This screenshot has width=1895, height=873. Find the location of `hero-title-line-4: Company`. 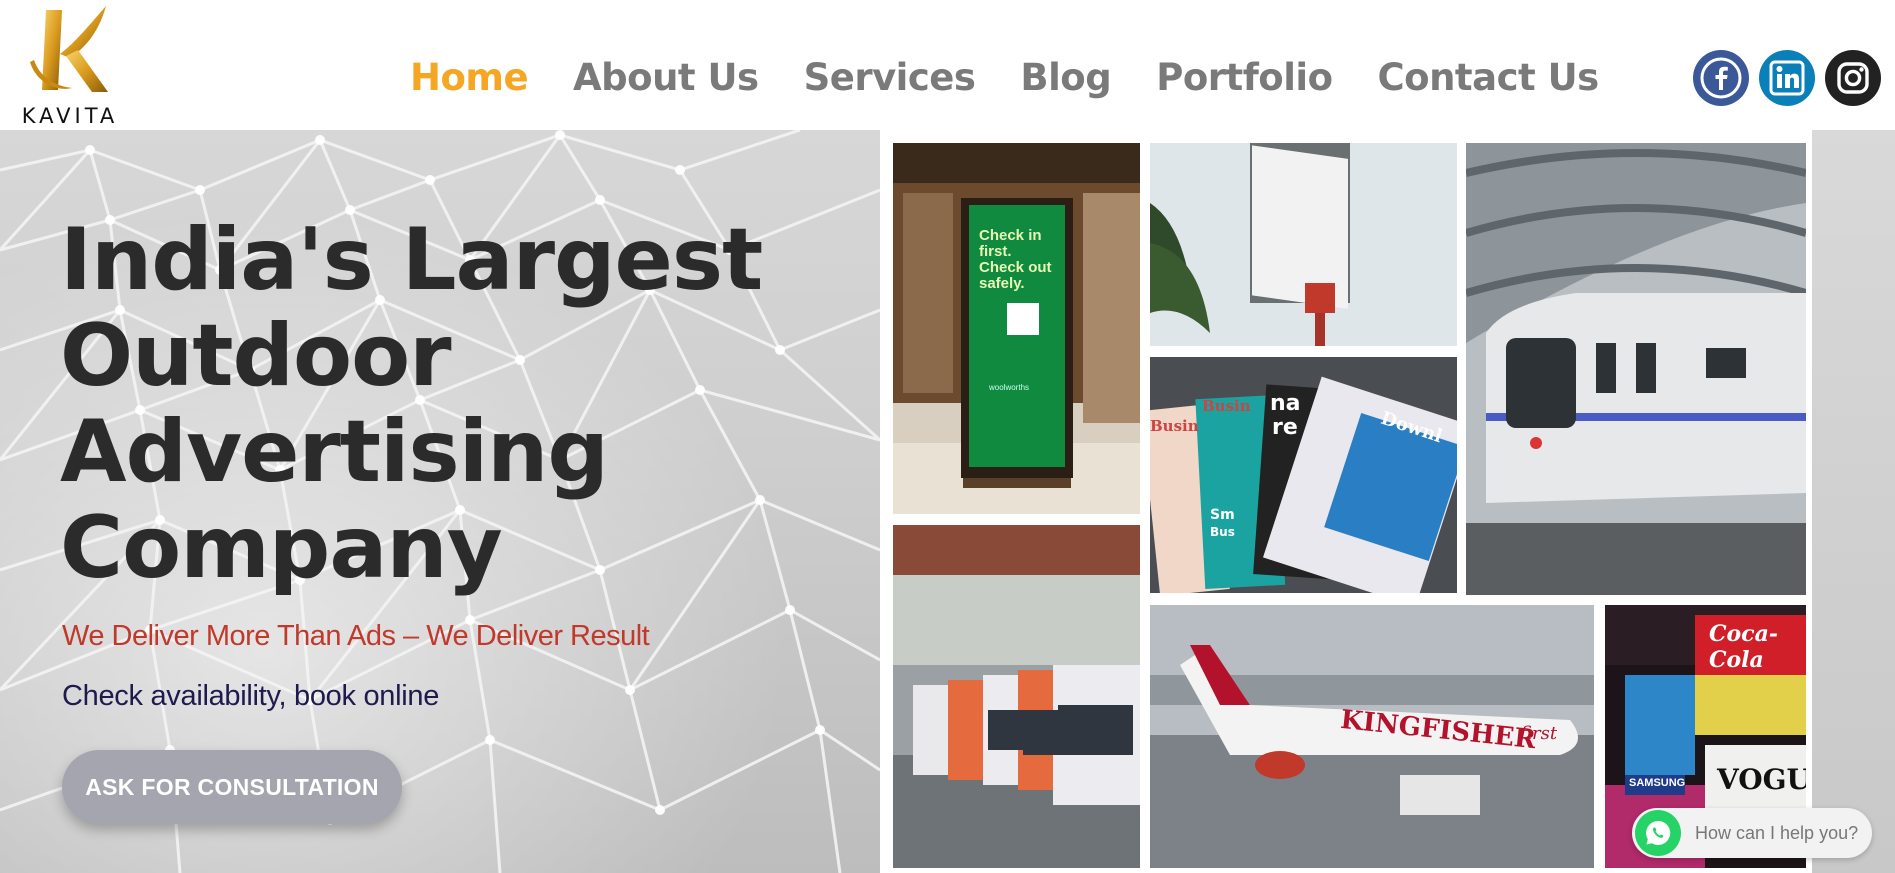

hero-title-line-4: Company is located at coordinates (281, 548).